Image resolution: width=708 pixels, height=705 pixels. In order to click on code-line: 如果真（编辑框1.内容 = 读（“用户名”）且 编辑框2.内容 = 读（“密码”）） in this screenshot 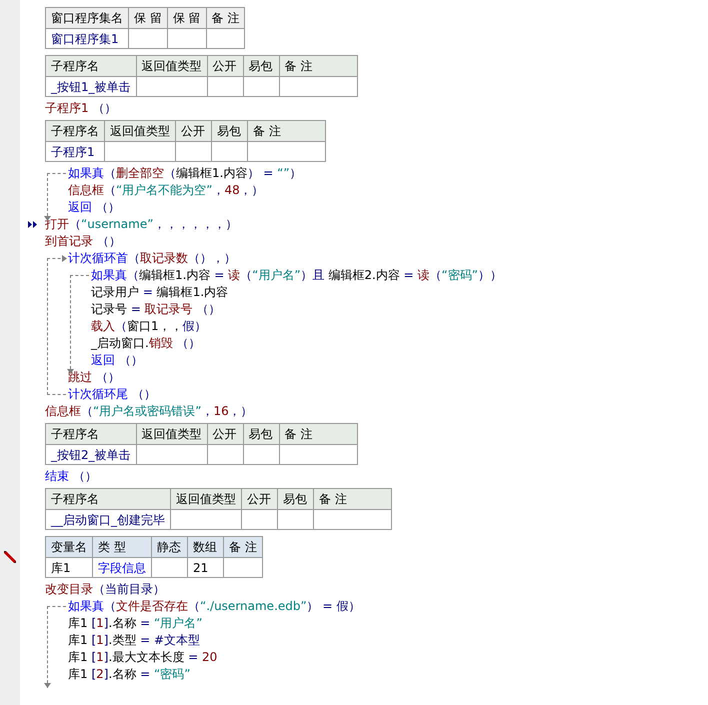, I will do `click(297, 275)`.